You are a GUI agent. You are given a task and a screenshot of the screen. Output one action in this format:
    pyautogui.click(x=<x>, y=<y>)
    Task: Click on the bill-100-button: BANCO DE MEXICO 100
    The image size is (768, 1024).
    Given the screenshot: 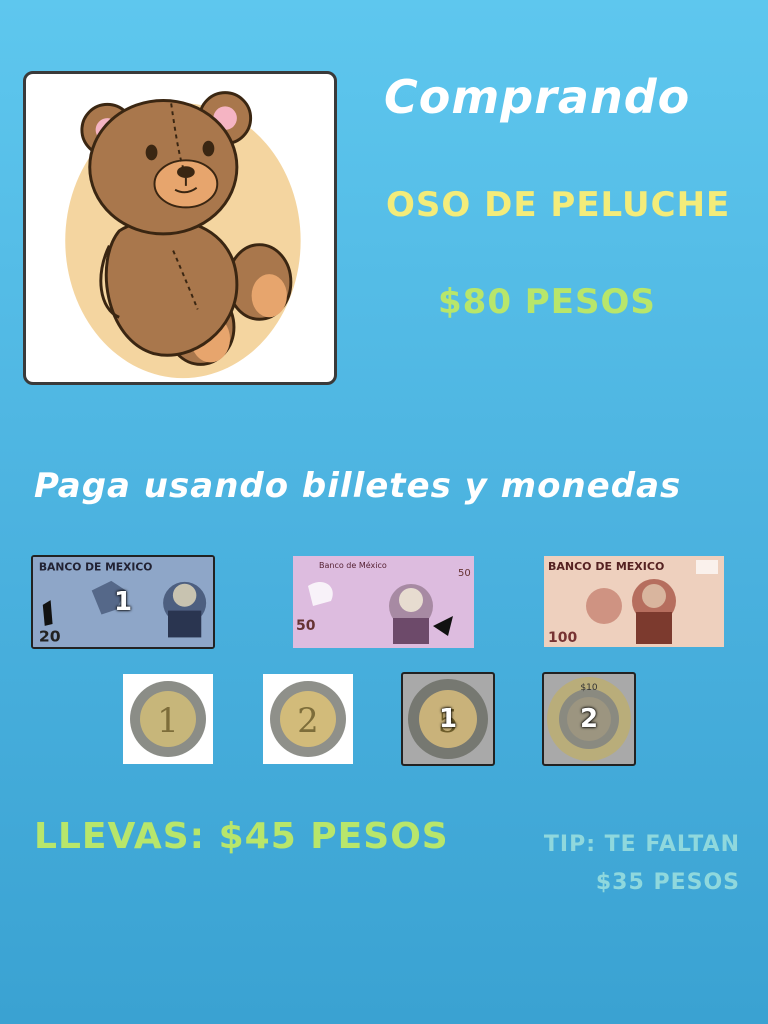 What is the action you would take?
    pyautogui.click(x=634, y=601)
    